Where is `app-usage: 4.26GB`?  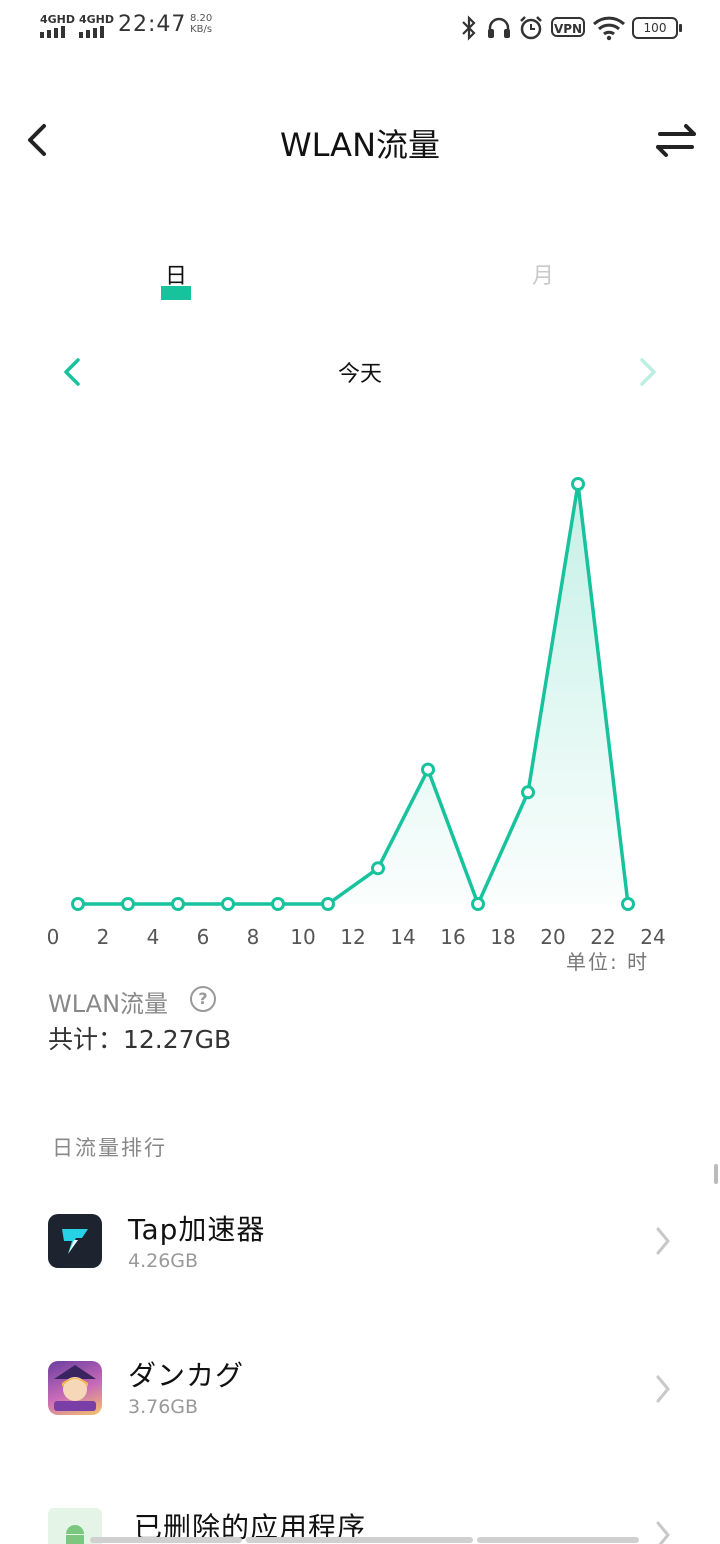
app-usage: 4.26GB is located at coordinates (163, 1261).